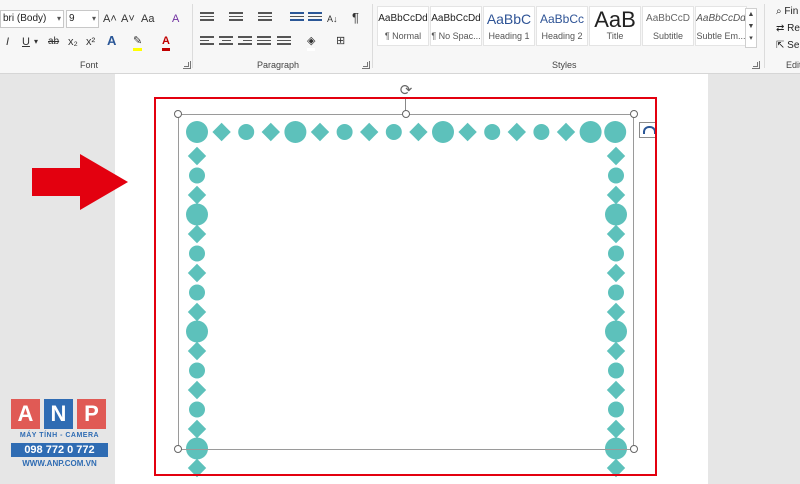 Image resolution: width=800 pixels, height=484 pixels. Describe the element at coordinates (509, 36) in the screenshot. I see `style-name: Heading 1` at that location.